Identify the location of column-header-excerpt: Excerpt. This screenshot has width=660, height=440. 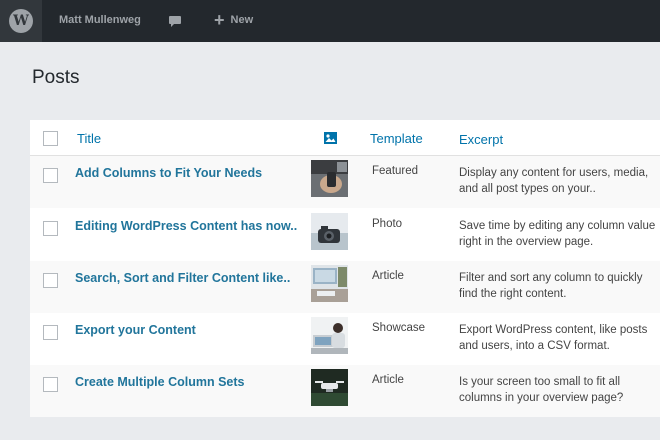
(481, 139).